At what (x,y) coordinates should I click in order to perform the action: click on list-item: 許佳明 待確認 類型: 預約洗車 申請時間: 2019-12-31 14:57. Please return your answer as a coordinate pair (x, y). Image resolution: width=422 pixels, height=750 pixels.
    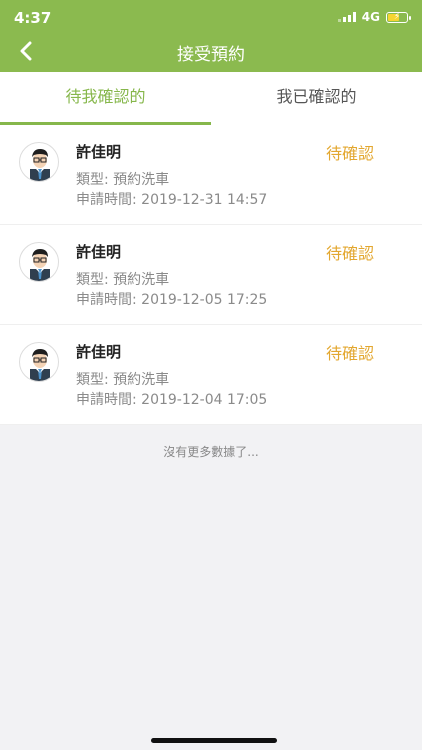
    Looking at the image, I should click on (211, 175).